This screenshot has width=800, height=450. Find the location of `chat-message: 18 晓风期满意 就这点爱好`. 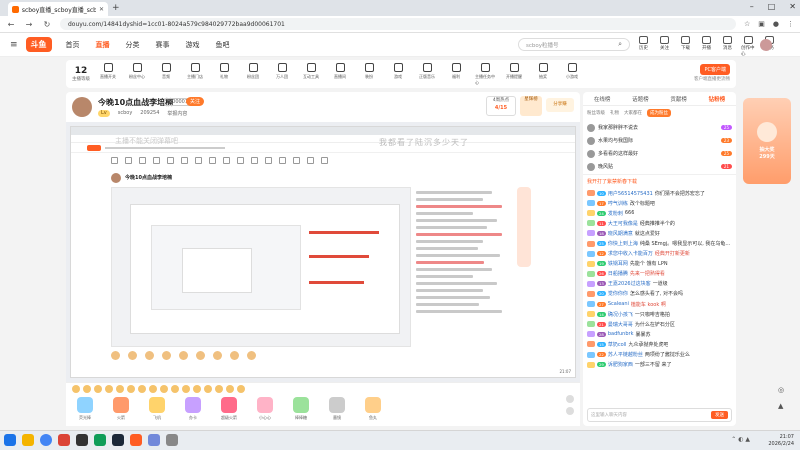

chat-message: 18 晓风期满意 就这点爱好 is located at coordinates (659, 233).